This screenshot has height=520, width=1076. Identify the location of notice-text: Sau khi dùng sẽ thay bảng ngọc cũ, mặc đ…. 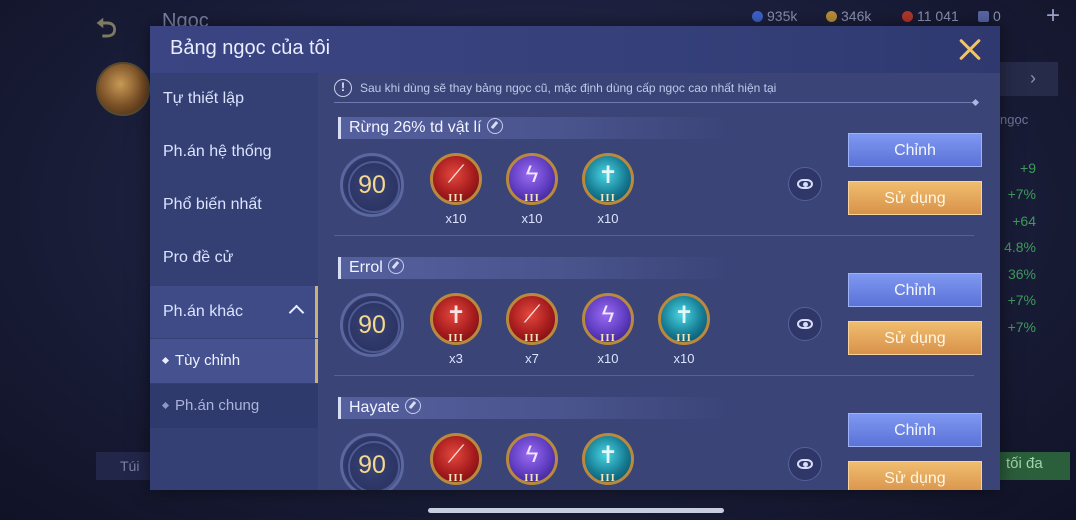
(568, 88).